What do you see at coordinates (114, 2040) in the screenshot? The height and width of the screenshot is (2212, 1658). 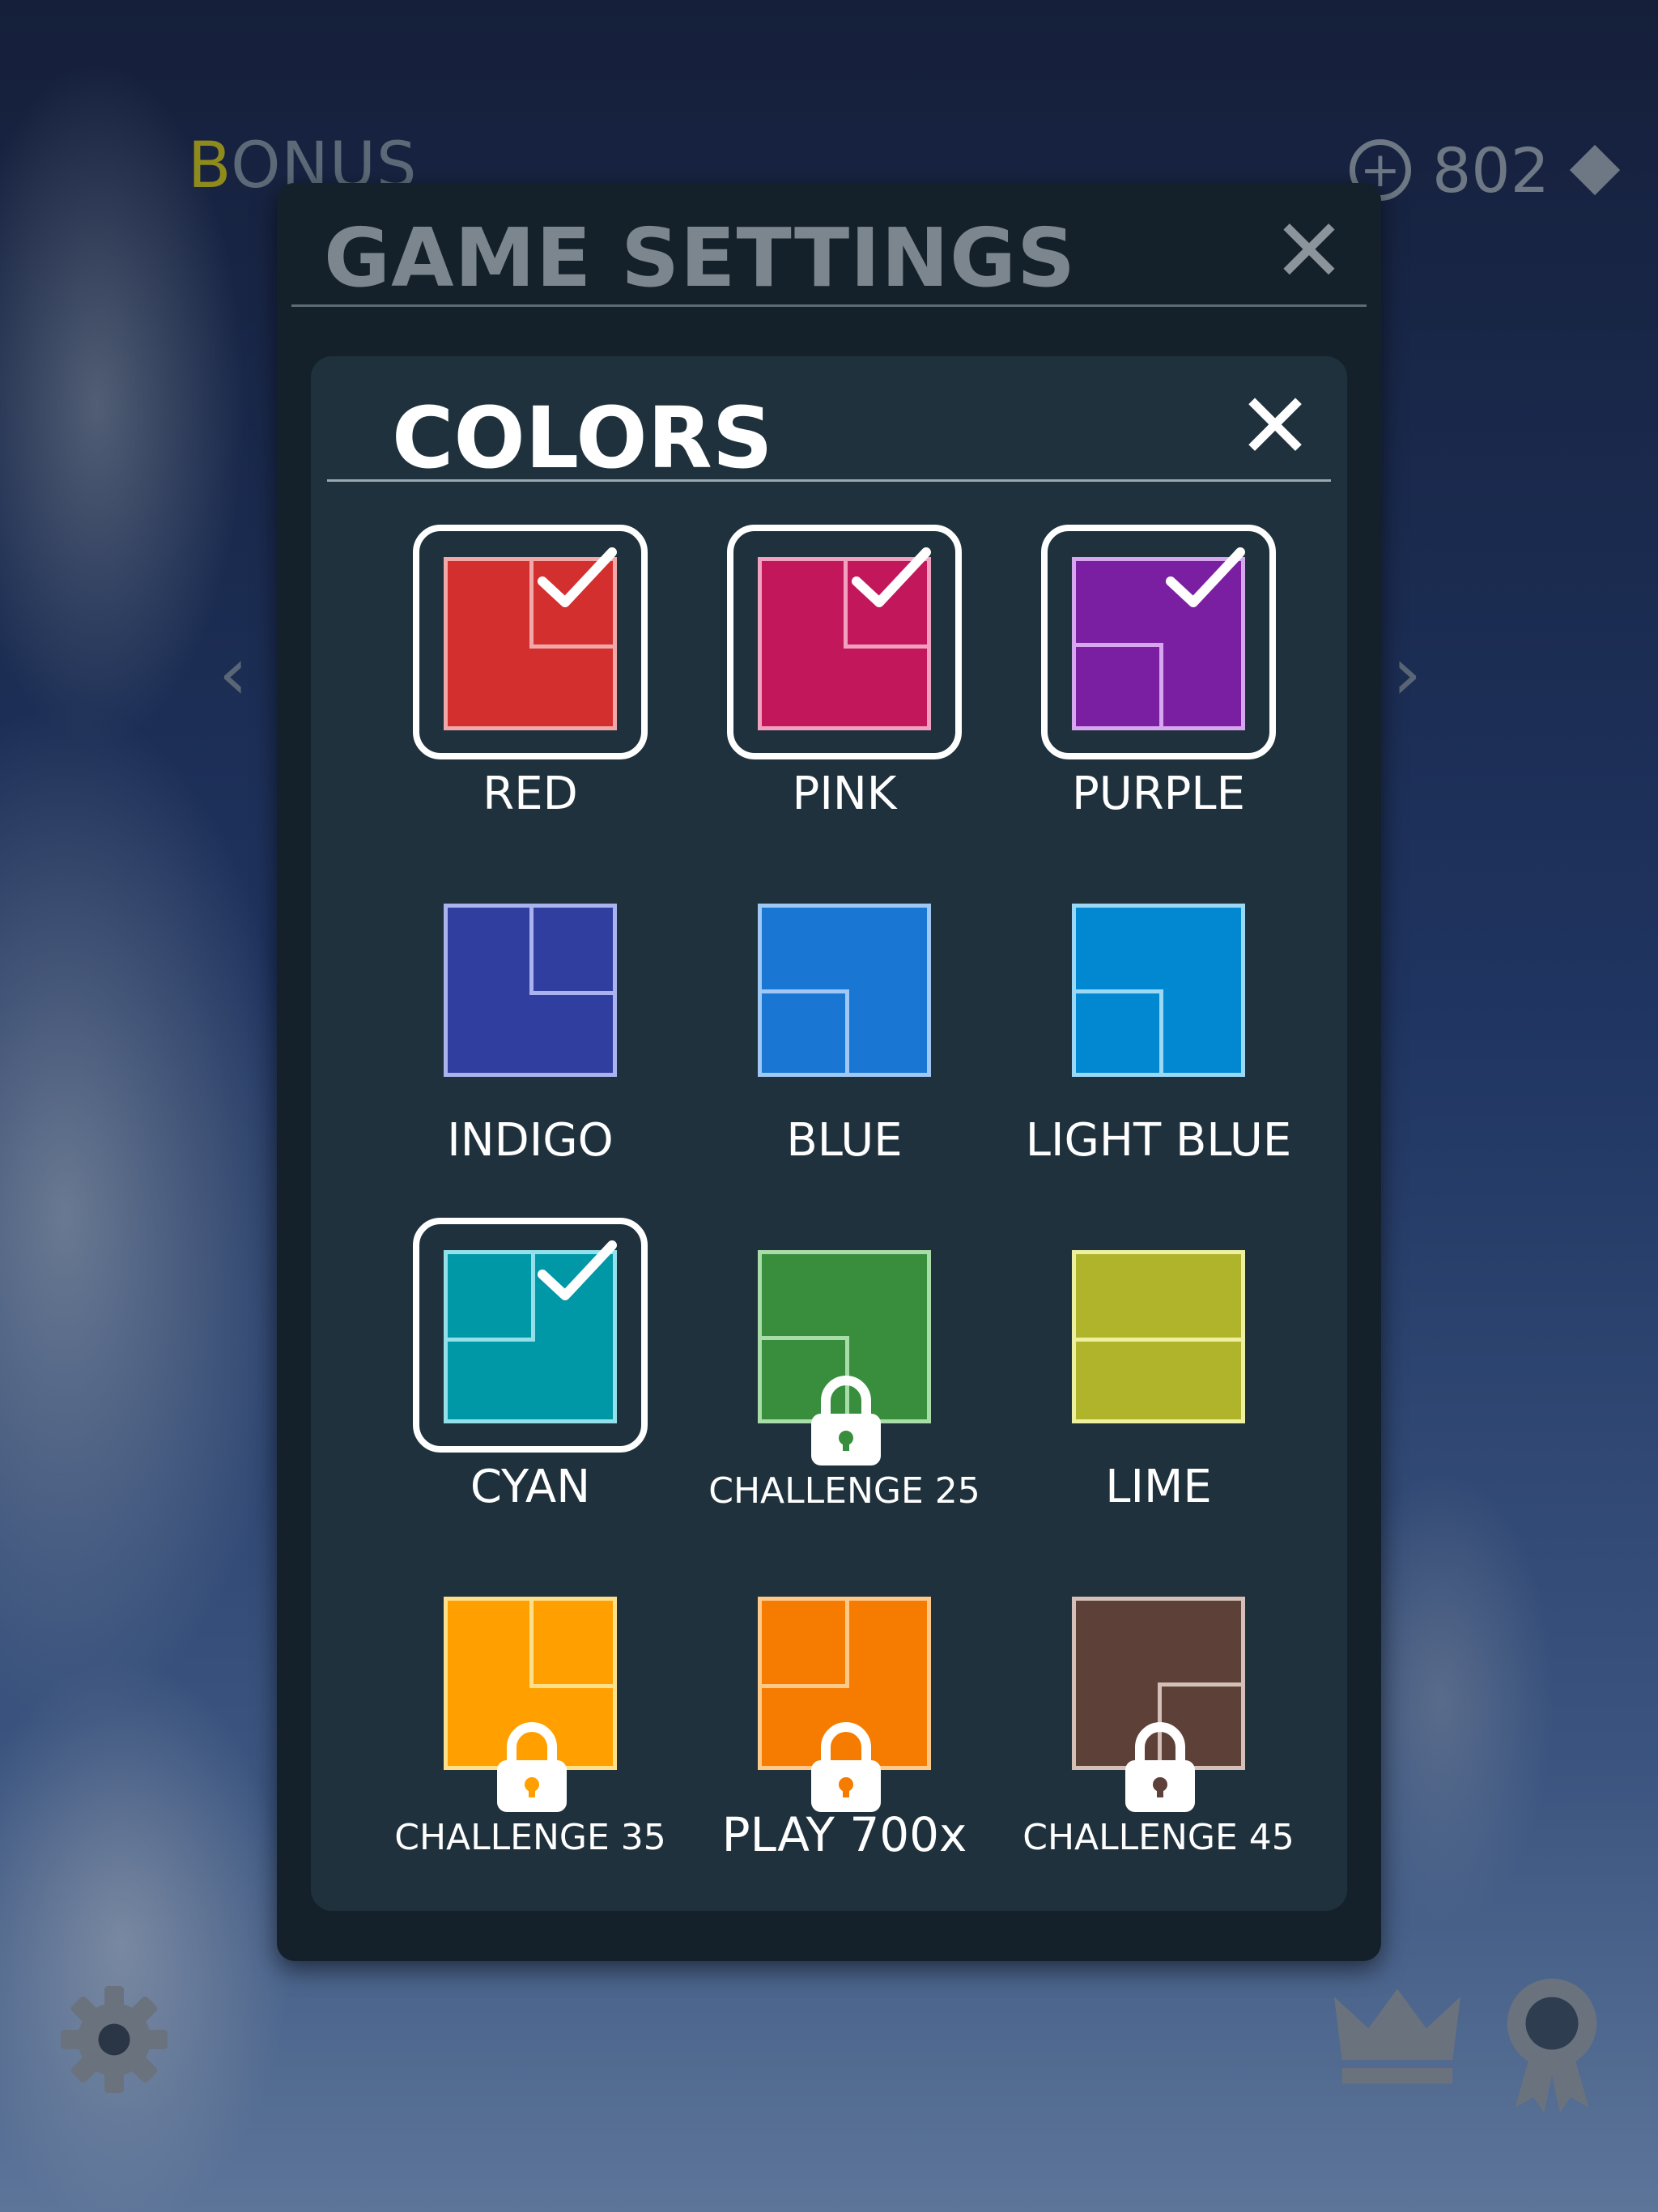 I see `settings-gear-icon` at bounding box center [114, 2040].